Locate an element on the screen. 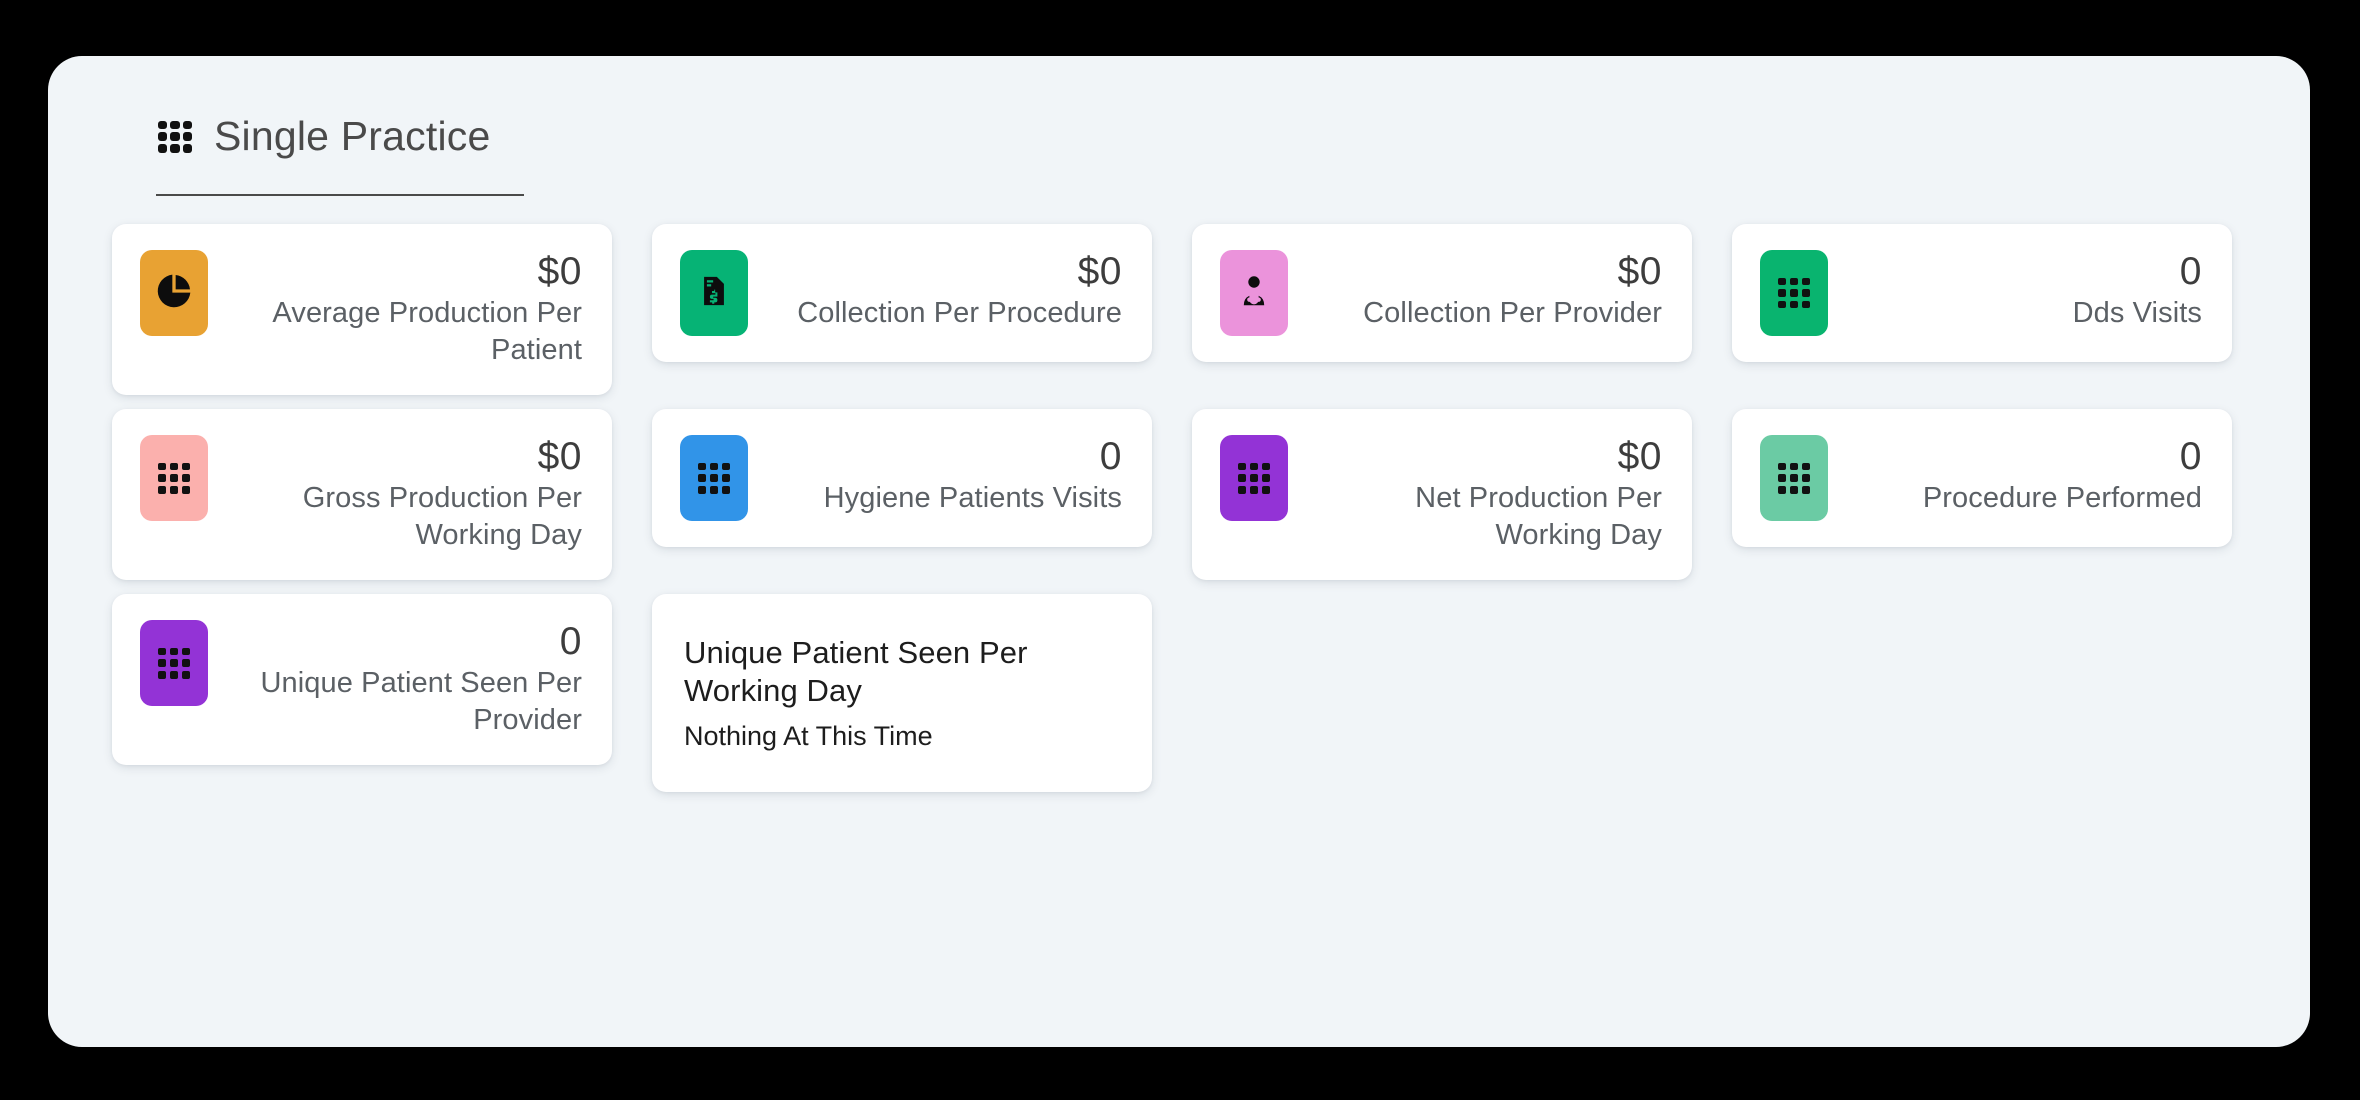 This screenshot has height=1100, width=2360. metric-card-collection-per-procedure: $0 Collection Per Procedure is located at coordinates (902, 293).